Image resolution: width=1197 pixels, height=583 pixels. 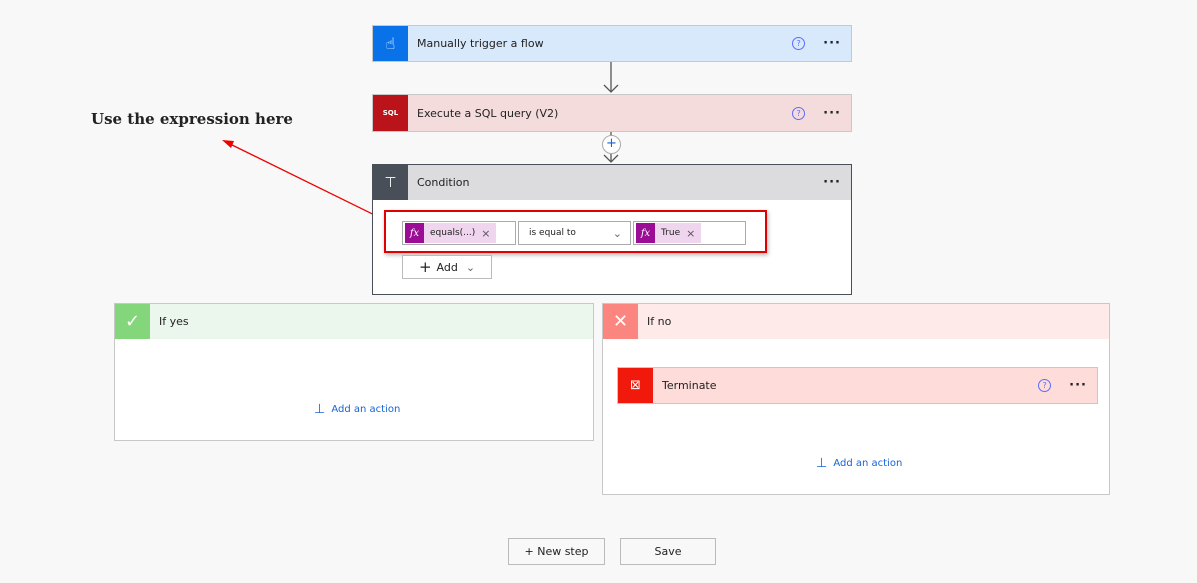 What do you see at coordinates (390, 113) in the screenshot?
I see `sql-icon: SQL` at bounding box center [390, 113].